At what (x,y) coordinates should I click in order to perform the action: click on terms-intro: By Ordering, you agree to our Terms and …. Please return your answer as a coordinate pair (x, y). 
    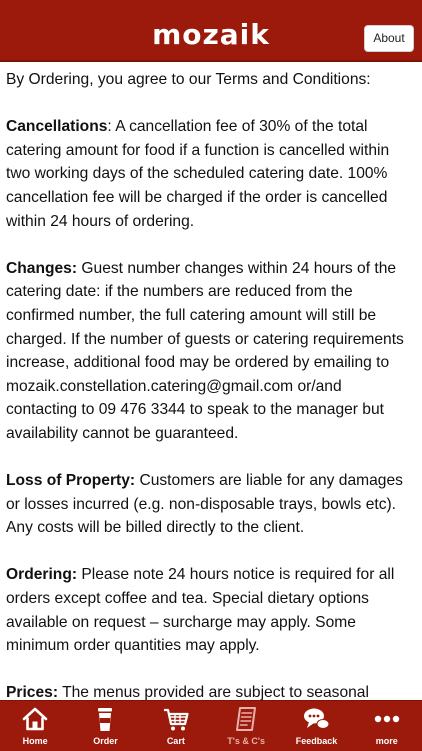
    Looking at the image, I should click on (188, 79).